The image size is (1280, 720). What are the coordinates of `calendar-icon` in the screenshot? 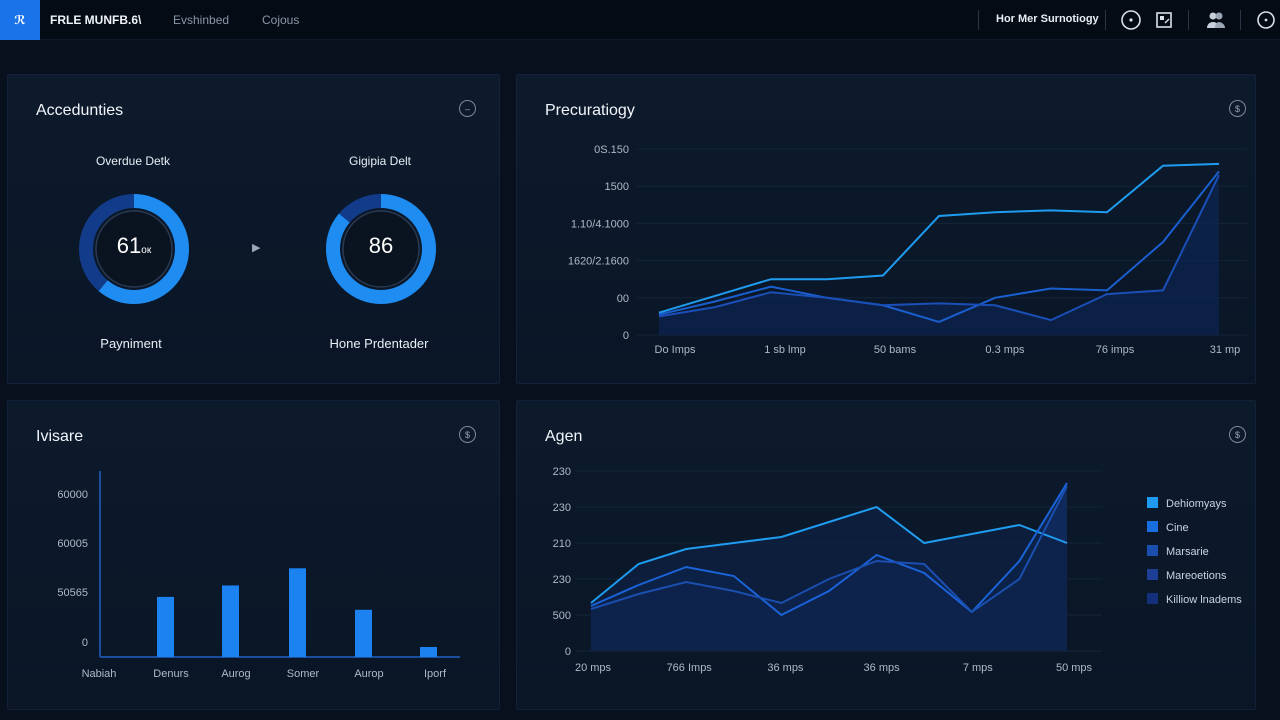 It's located at (1164, 20).